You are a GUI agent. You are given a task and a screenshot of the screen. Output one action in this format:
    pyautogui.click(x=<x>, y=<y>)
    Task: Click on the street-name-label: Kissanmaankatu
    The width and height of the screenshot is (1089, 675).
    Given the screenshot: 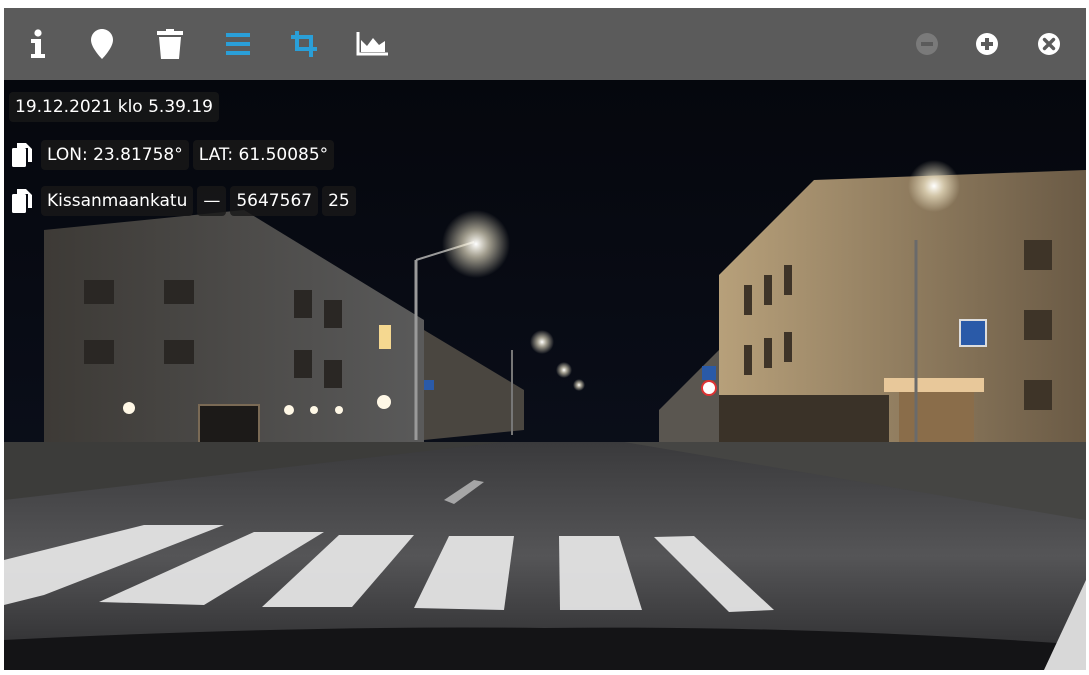 What is the action you would take?
    pyautogui.click(x=117, y=201)
    